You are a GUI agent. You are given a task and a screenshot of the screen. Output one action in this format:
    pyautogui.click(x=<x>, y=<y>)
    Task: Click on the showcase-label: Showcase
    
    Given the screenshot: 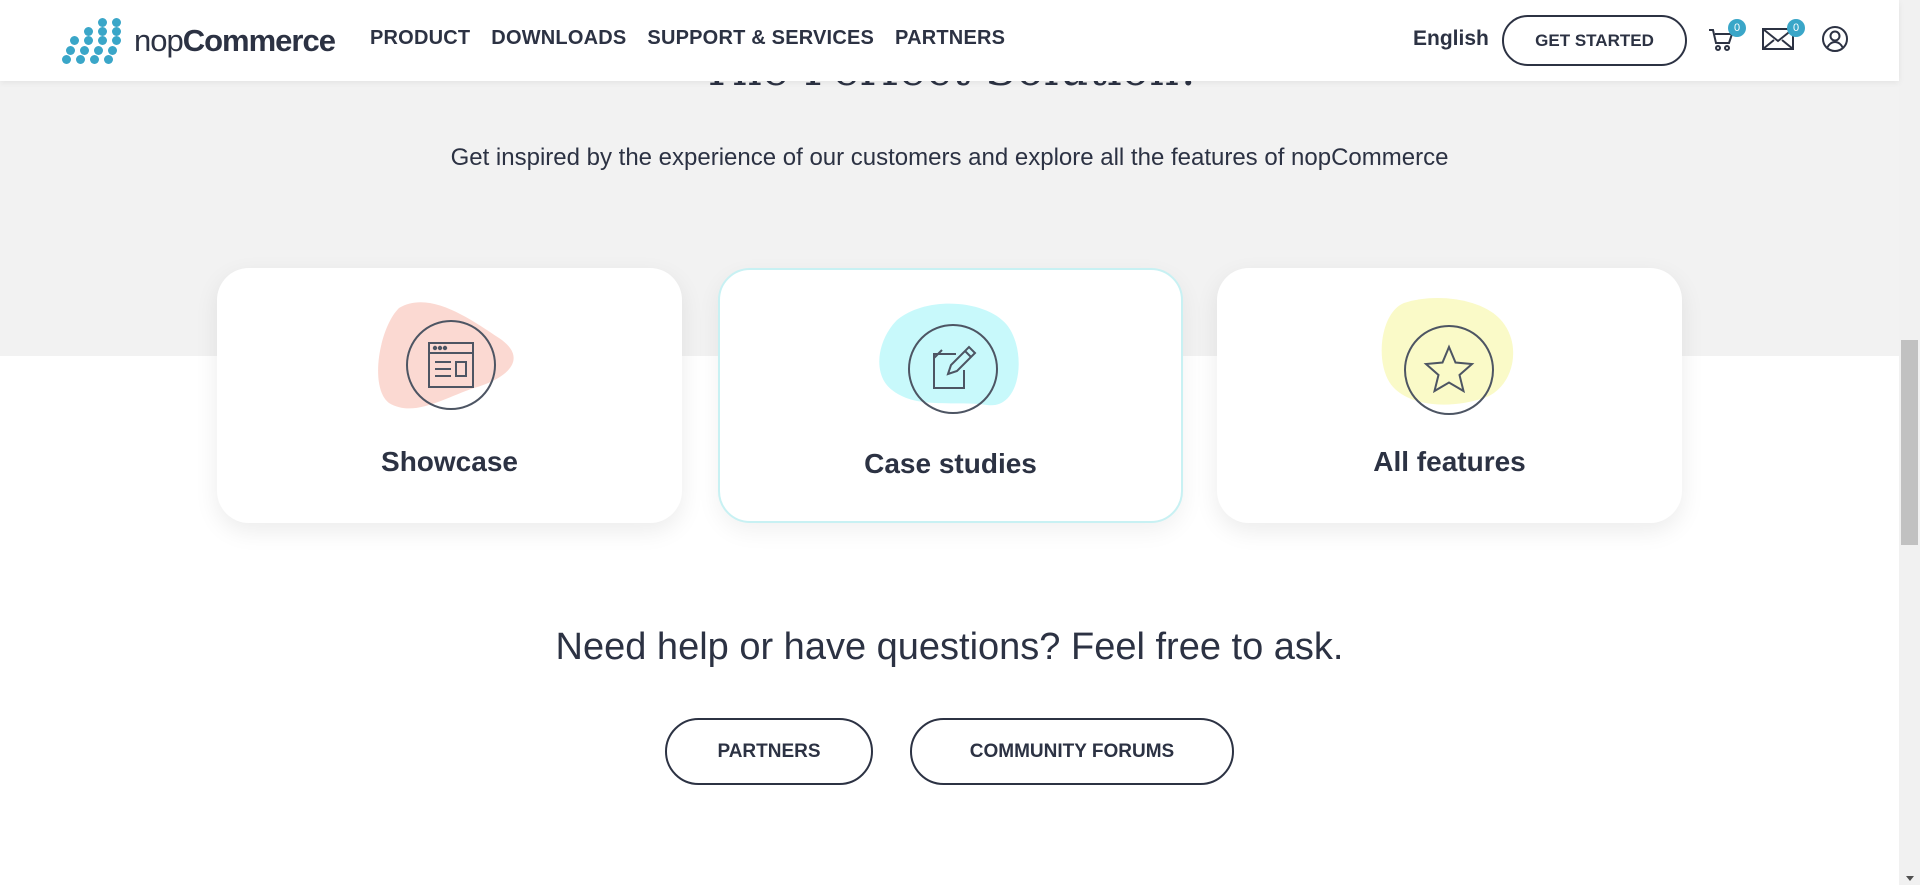 What is the action you would take?
    pyautogui.click(x=449, y=461)
    